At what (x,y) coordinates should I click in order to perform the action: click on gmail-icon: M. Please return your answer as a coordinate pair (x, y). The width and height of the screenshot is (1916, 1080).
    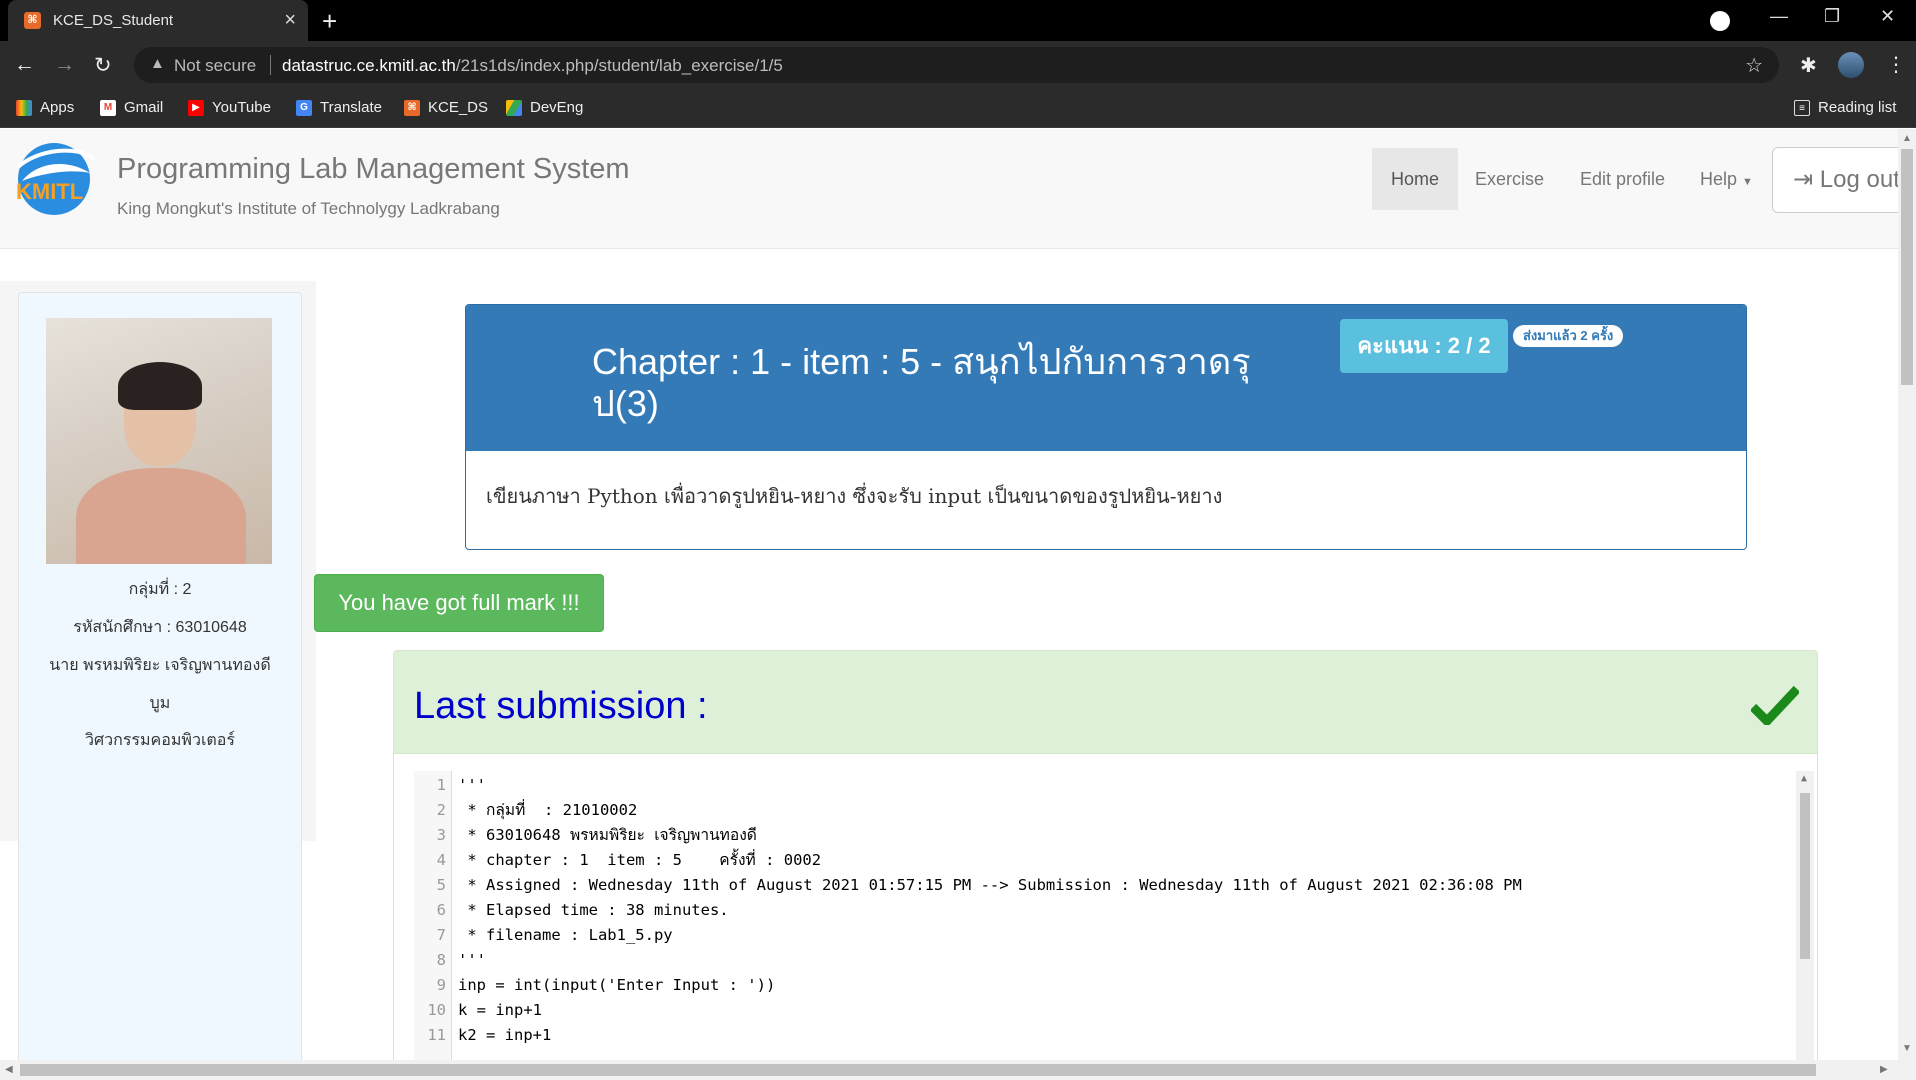
    Looking at the image, I should click on (108, 107).